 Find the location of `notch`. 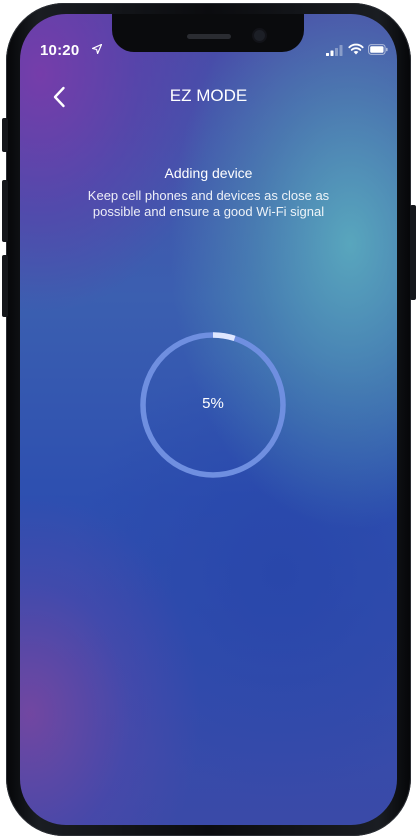

notch is located at coordinates (208, 33).